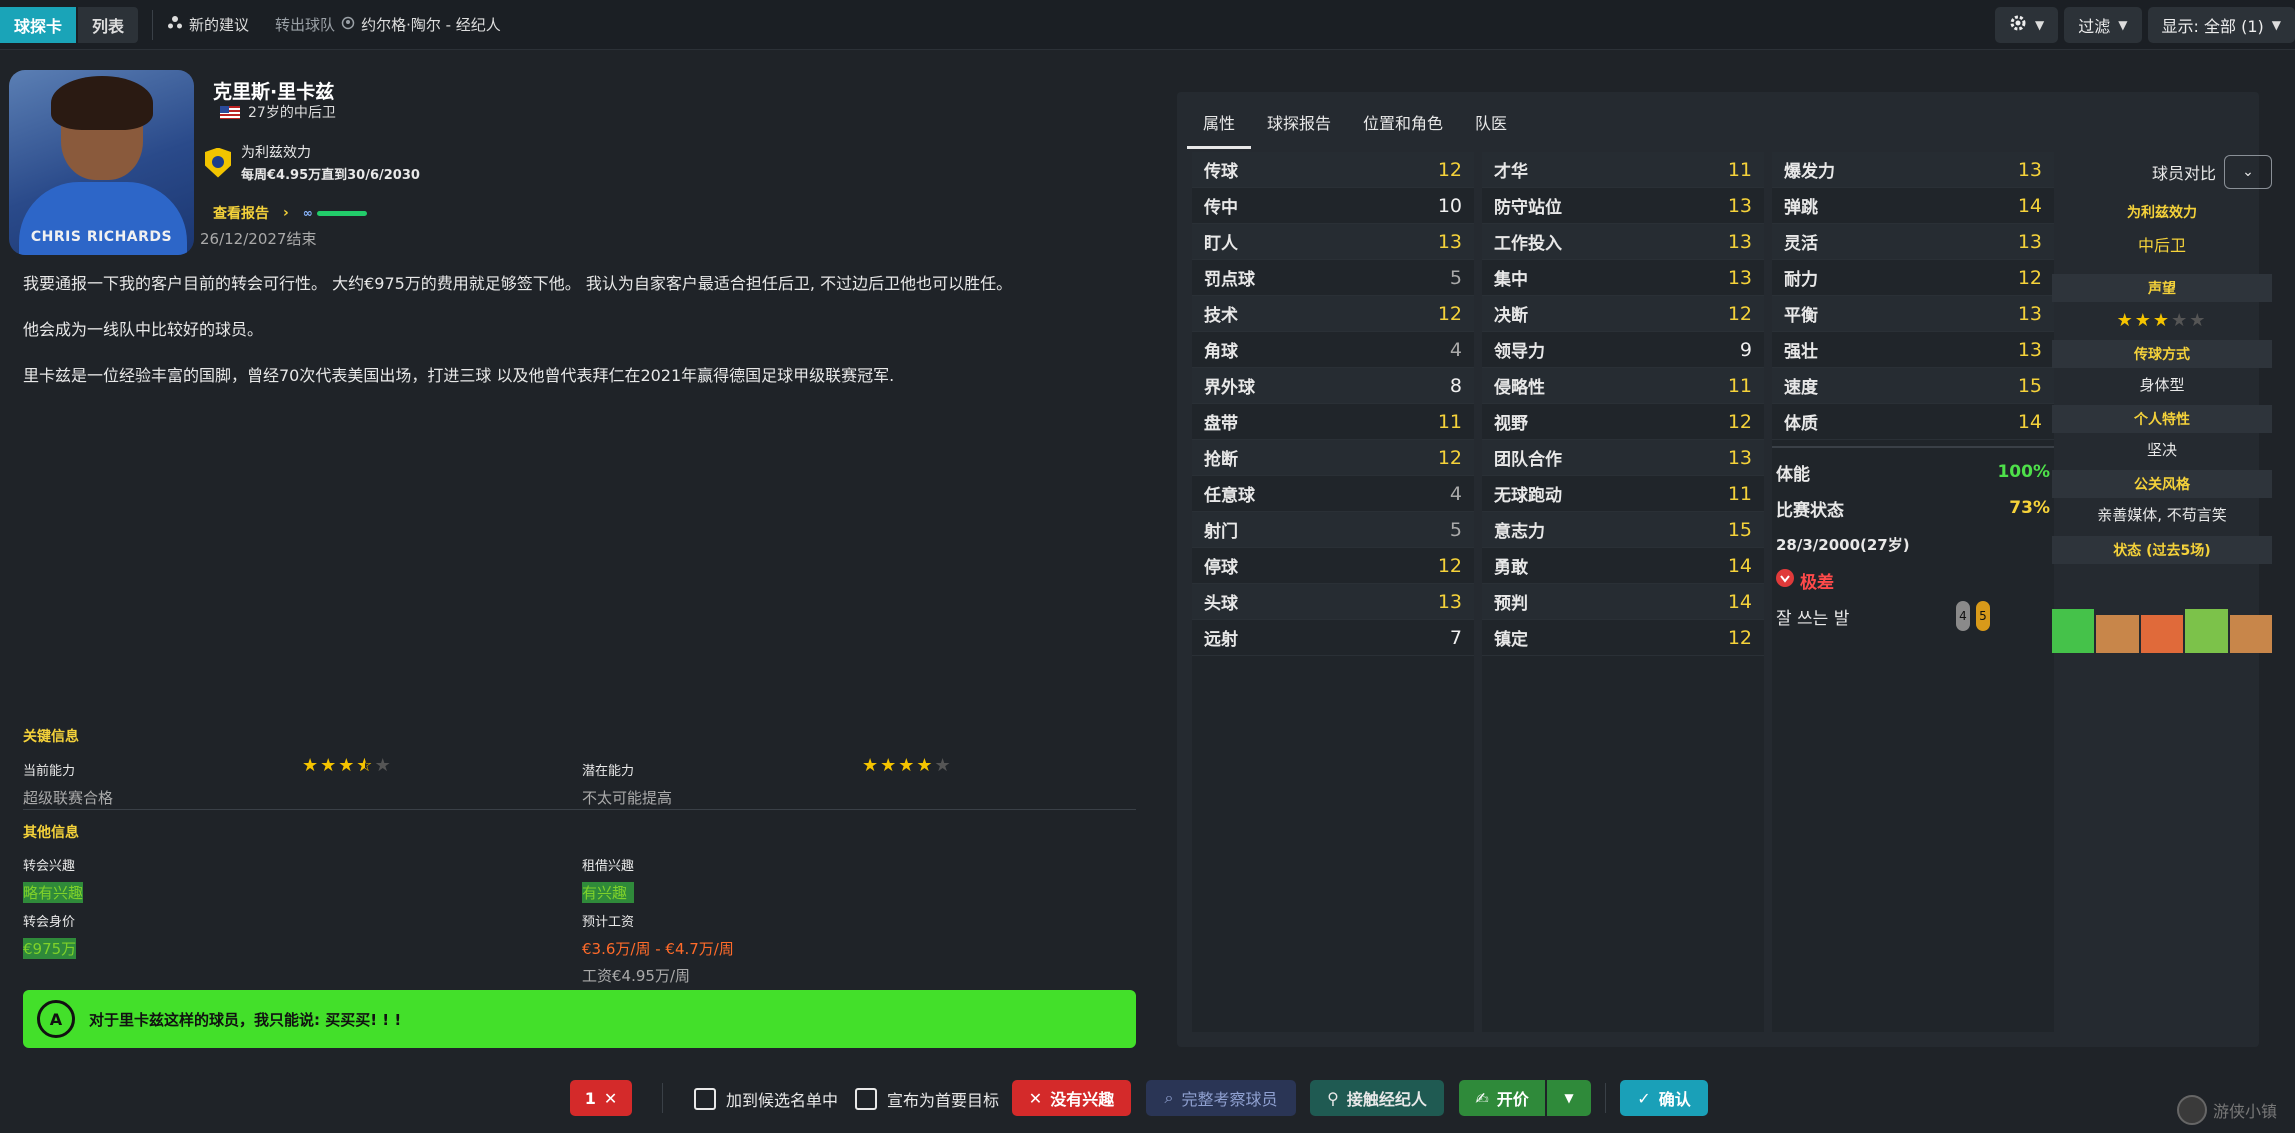 This screenshot has width=2295, height=1133. What do you see at coordinates (1801, 280) in the screenshot?
I see `attribute-name: 耐力` at bounding box center [1801, 280].